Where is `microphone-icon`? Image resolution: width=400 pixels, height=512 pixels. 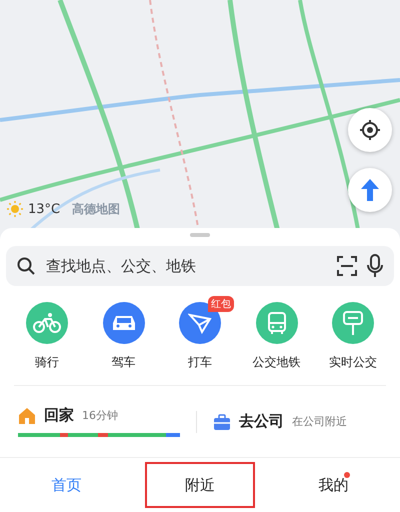 microphone-icon is located at coordinates (375, 266).